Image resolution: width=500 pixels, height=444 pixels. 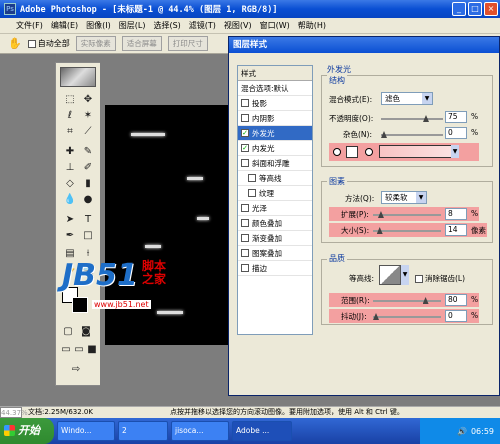 What do you see at coordinates (15, 43) in the screenshot?
I see `hand-tool-icon: ✋` at bounding box center [15, 43].